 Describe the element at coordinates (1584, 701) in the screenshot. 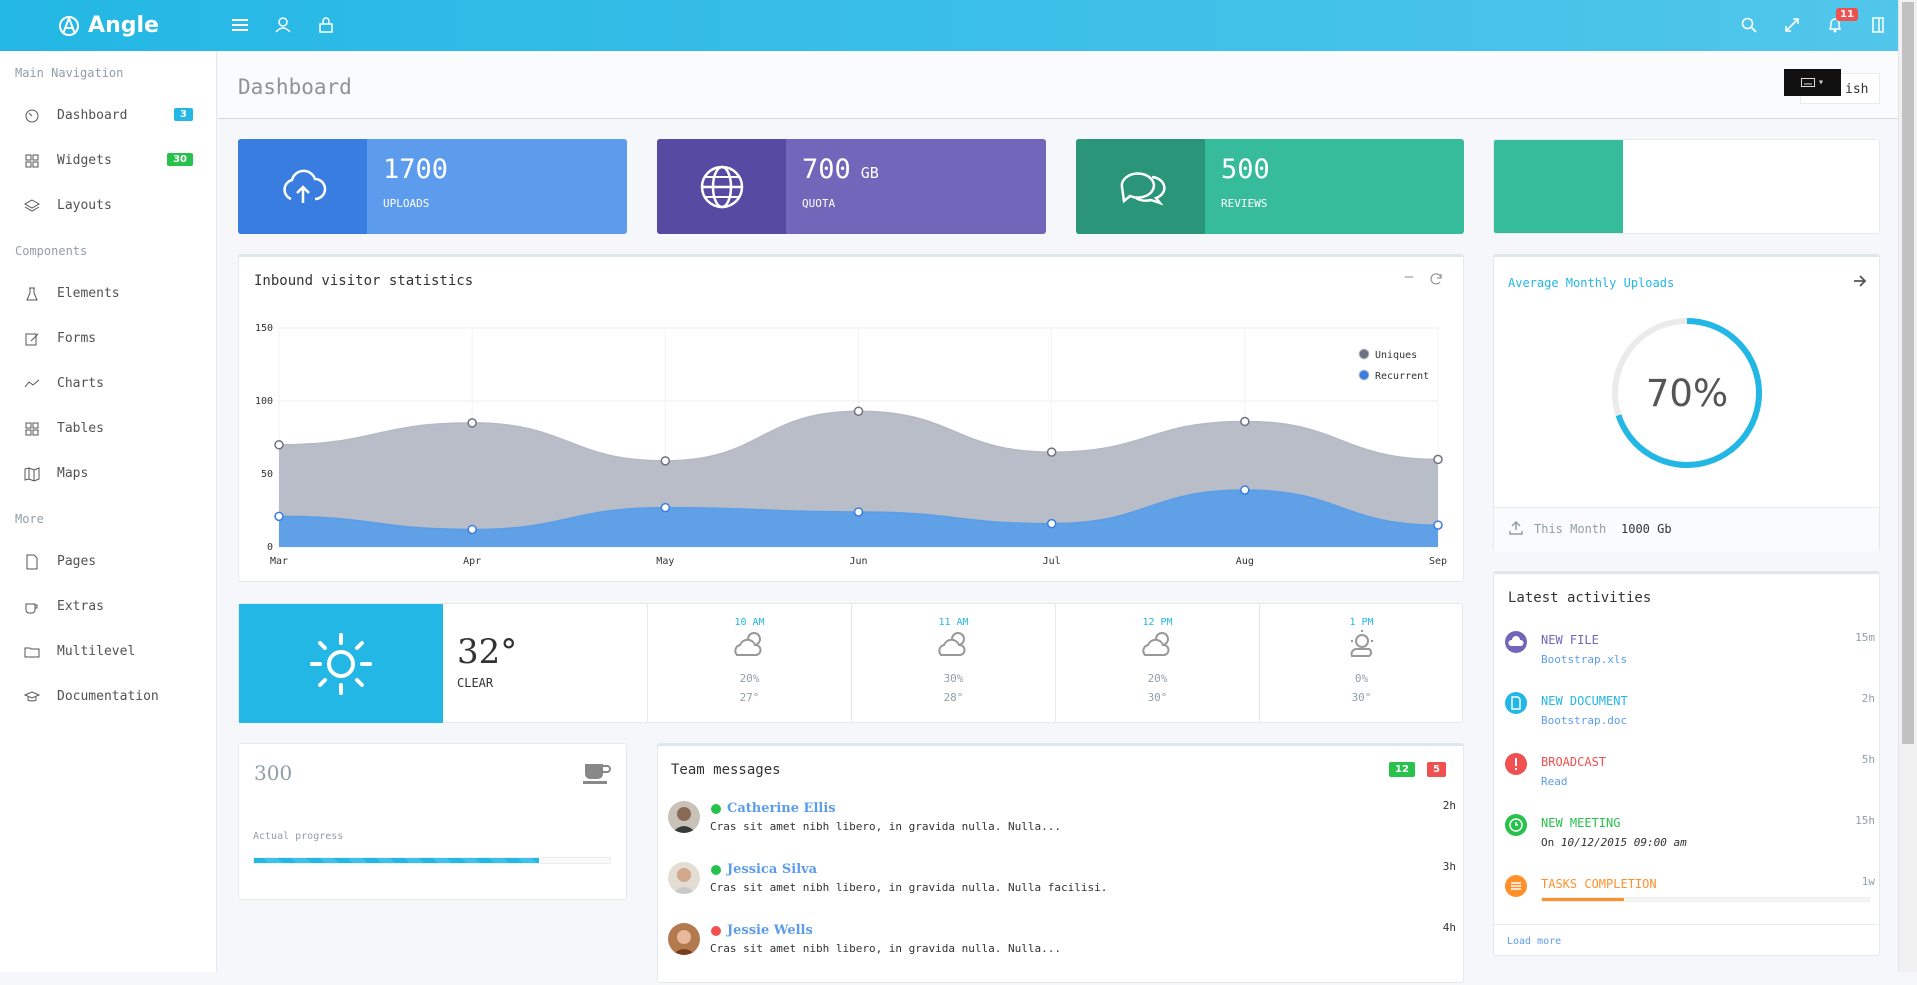

I see `activity-title: NEW DOCUMENT` at that location.